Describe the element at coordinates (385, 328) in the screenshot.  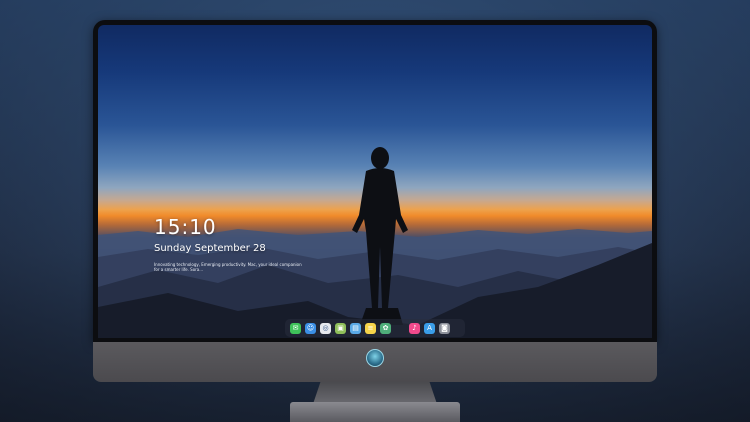
I see `photos-icon: ✿` at that location.